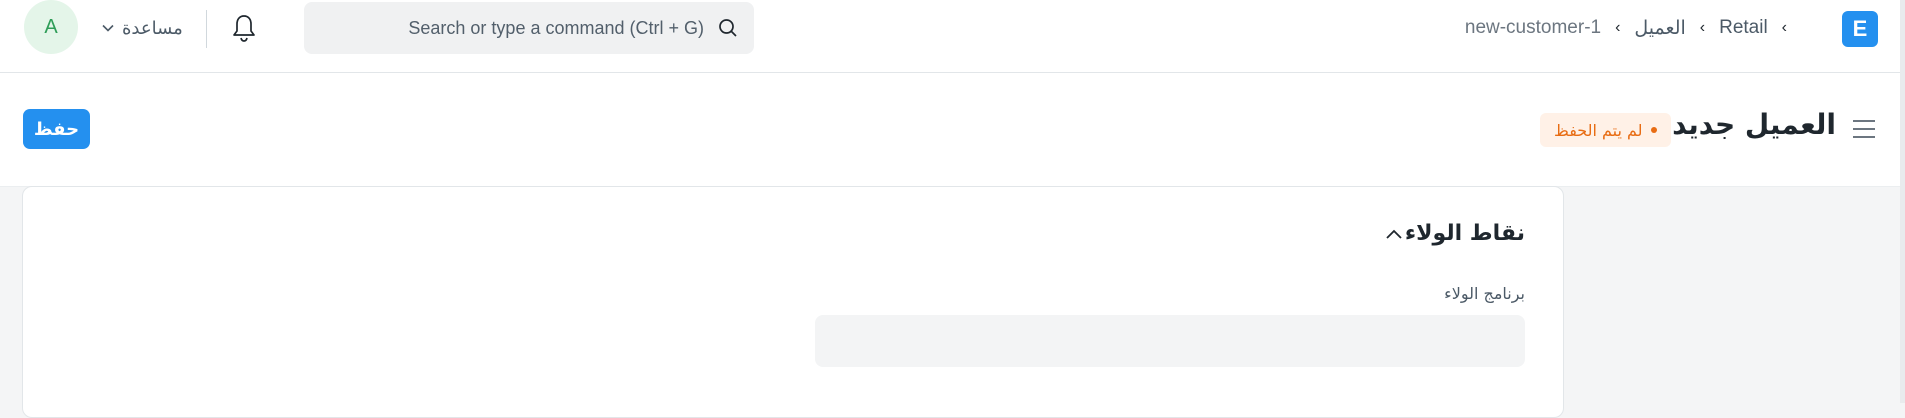  What do you see at coordinates (56, 129) in the screenshot?
I see `save-button: حفظ` at bounding box center [56, 129].